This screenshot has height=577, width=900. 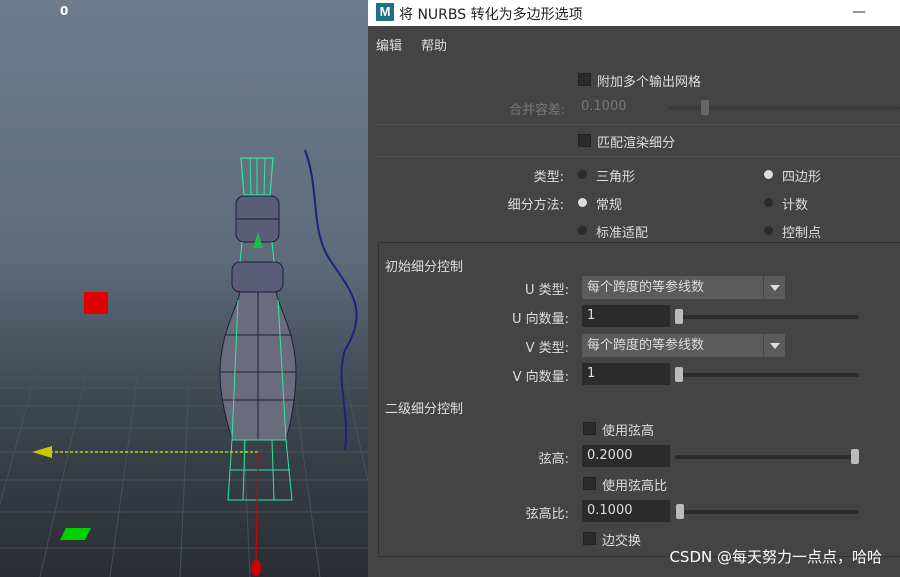 What do you see at coordinates (535, 205) in the screenshot?
I see `tessellation-method-label: 细分方法:` at bounding box center [535, 205].